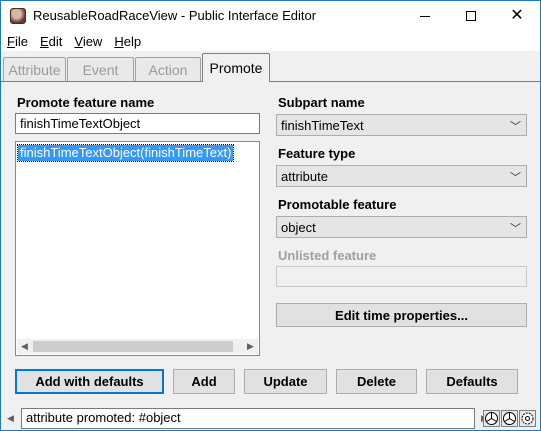  I want to click on tab-strip: Attribute Event Action Promote, so click(270, 67).